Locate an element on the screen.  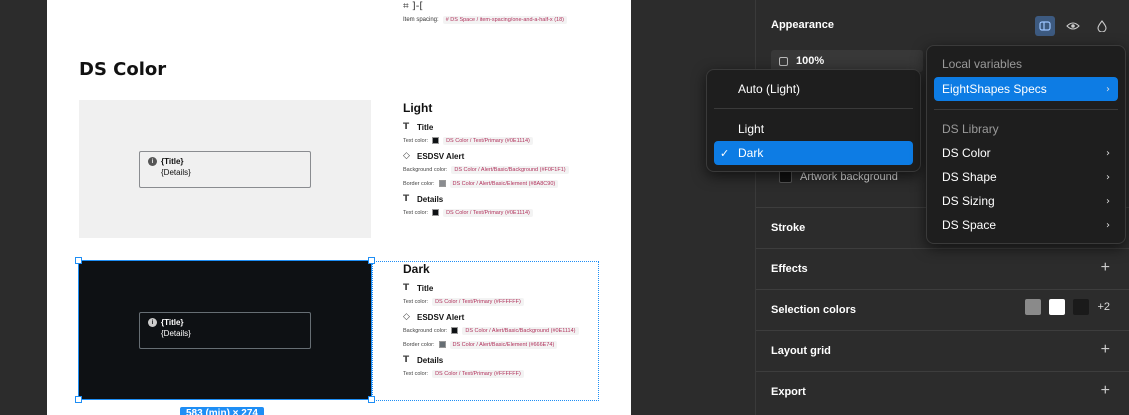
section-title: DS Color is located at coordinates (123, 69).